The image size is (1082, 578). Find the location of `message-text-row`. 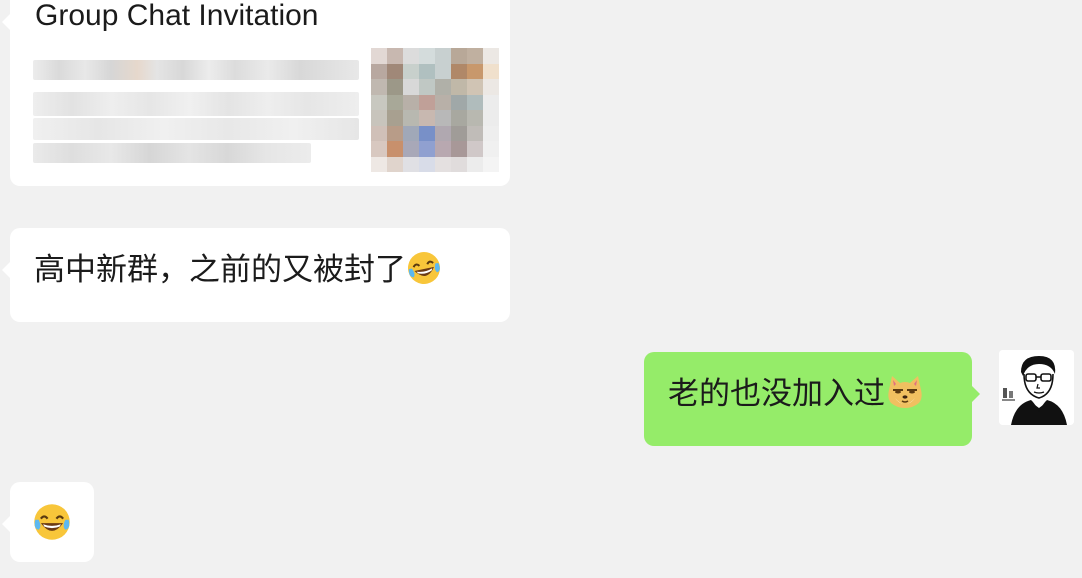

message-text-row is located at coordinates (52, 524).